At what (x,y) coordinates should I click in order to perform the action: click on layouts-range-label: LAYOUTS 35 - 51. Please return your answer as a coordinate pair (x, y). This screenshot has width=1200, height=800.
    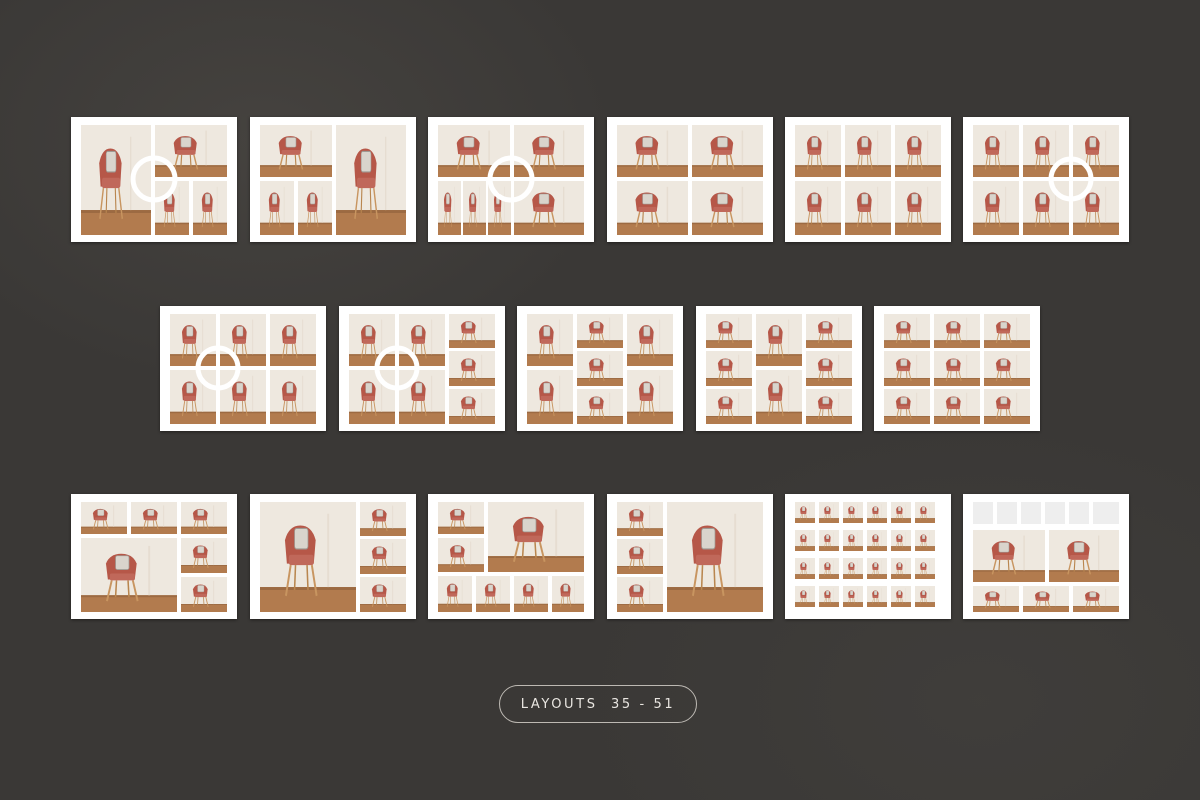
    Looking at the image, I should click on (598, 704).